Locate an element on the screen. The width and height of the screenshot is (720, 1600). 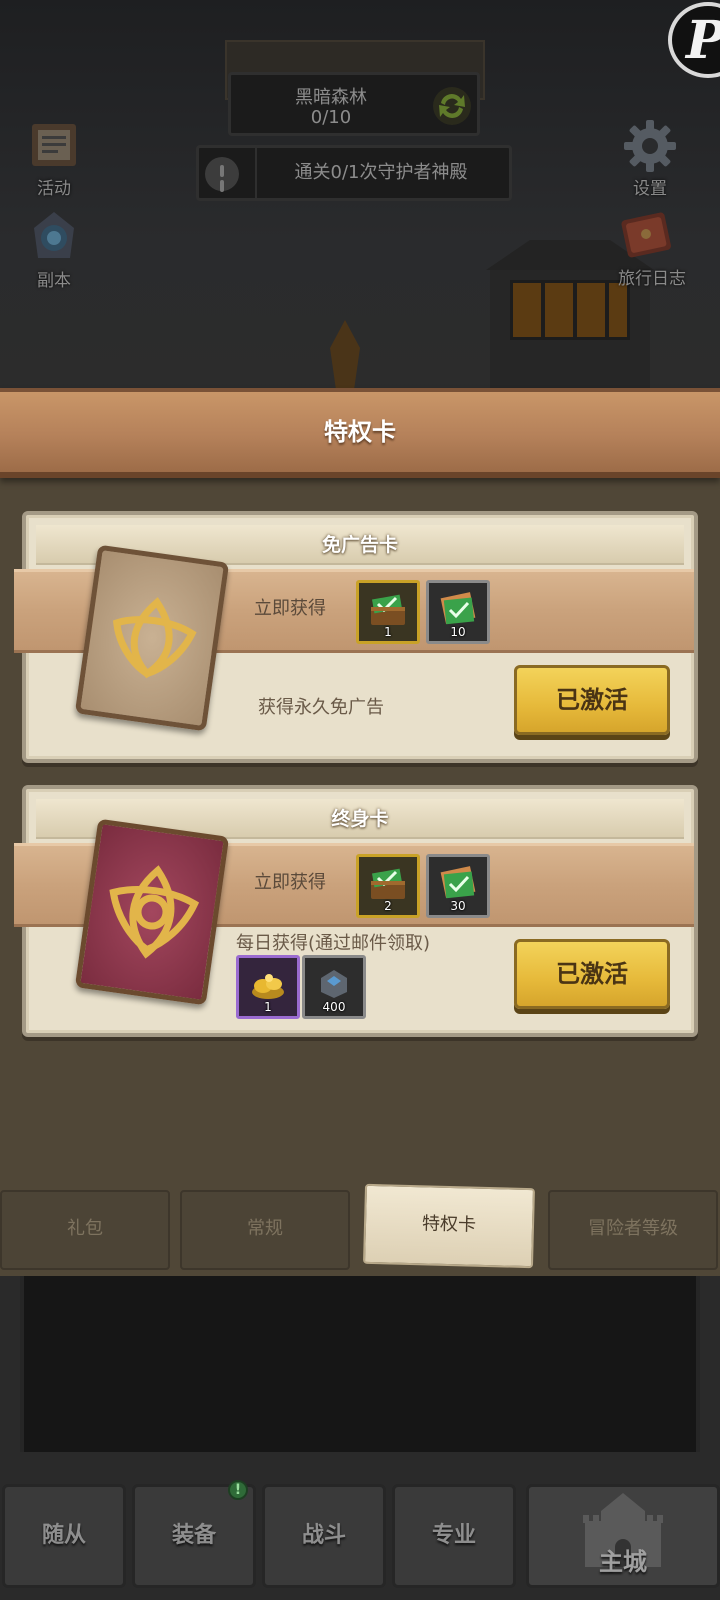
quest-text: 通关0/1次守护者神殿 is located at coordinates (380, 173).